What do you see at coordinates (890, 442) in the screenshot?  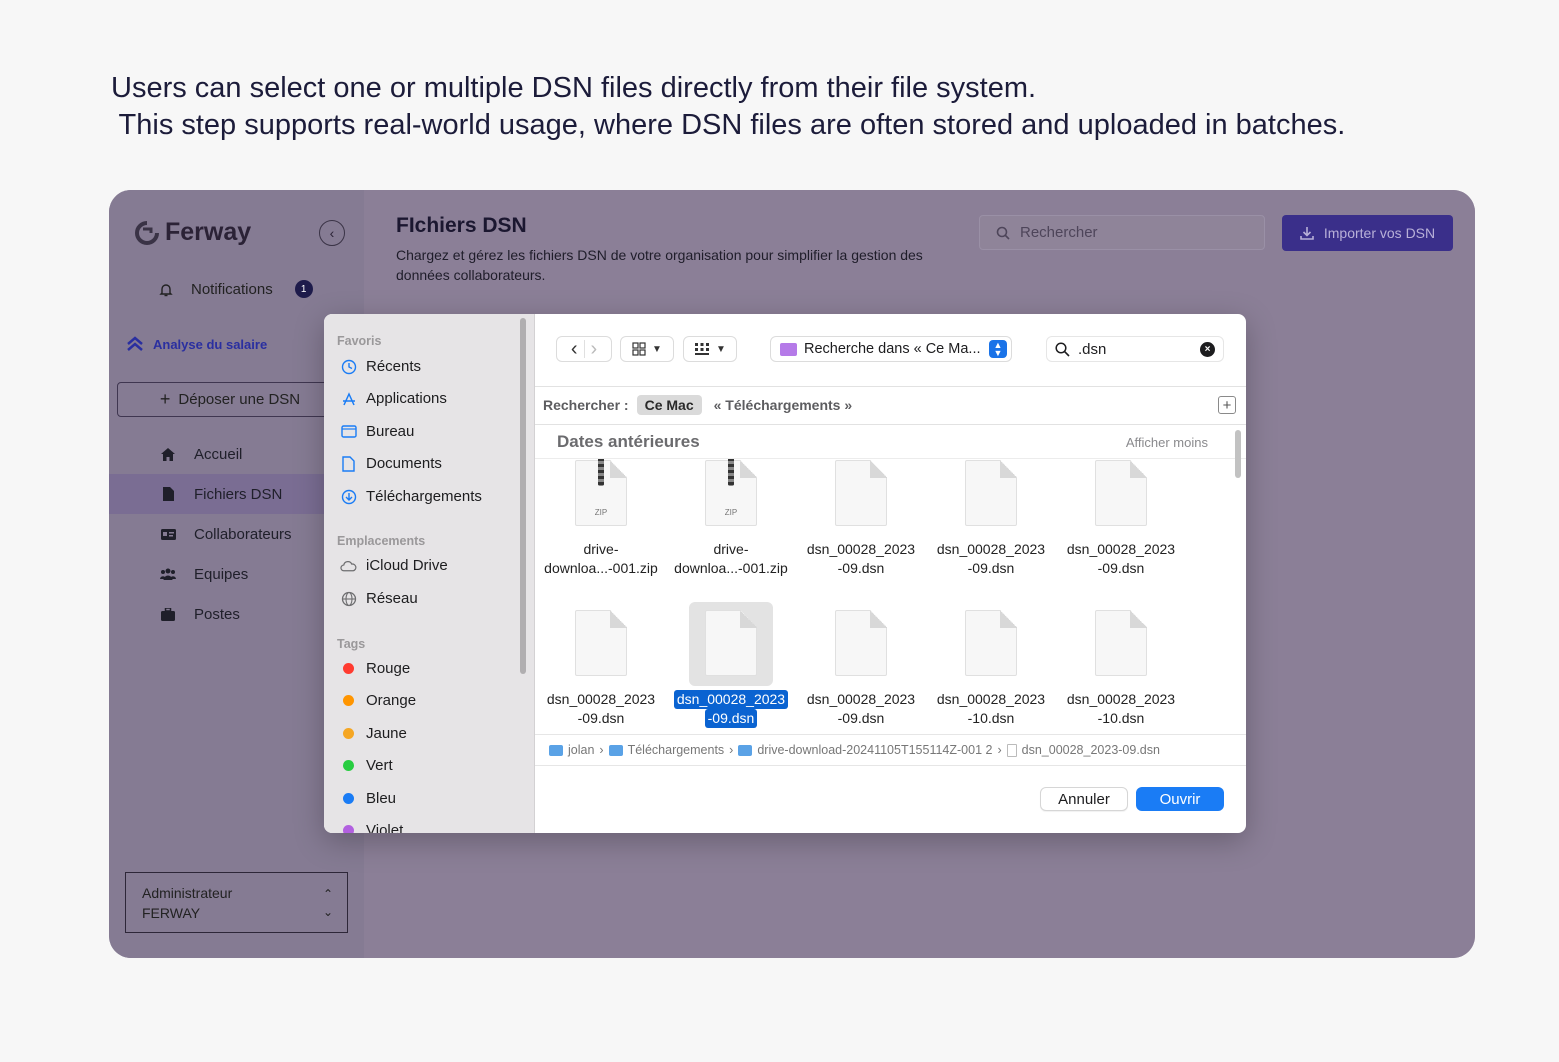 I see `group-header: Dates antérieures Afficher moins` at bounding box center [890, 442].